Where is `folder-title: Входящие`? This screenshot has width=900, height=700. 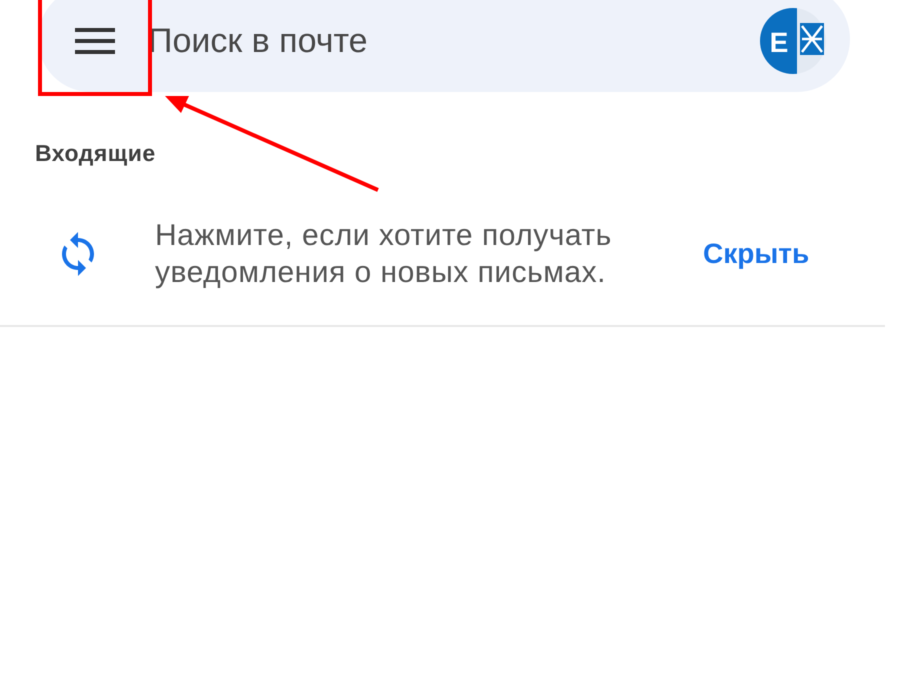
folder-title: Входящие is located at coordinates (95, 153).